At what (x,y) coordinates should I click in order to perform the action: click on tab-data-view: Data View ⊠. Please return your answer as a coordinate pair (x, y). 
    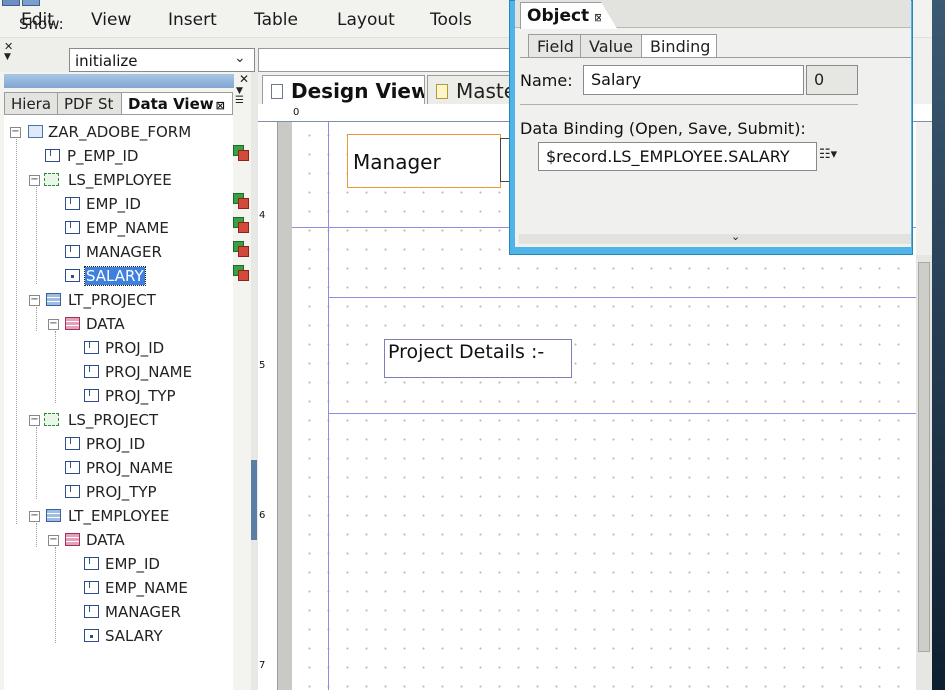
    Looking at the image, I should click on (177, 103).